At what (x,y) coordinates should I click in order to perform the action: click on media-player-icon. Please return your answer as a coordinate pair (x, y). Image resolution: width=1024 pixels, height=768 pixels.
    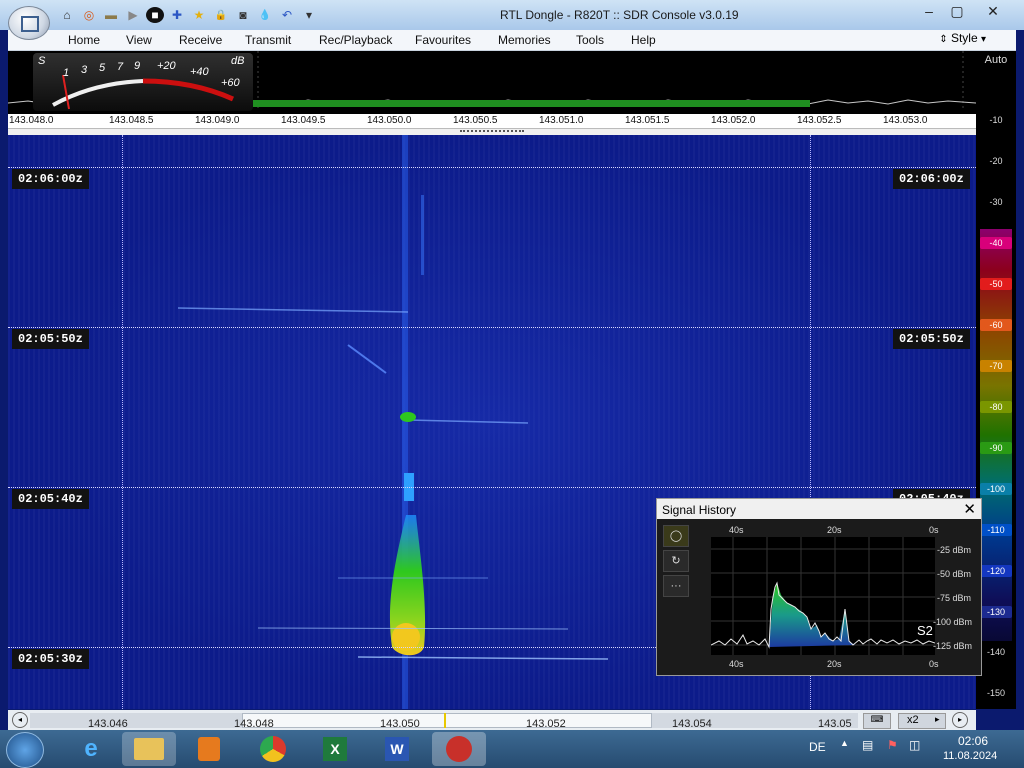
    Looking at the image, I should click on (209, 749).